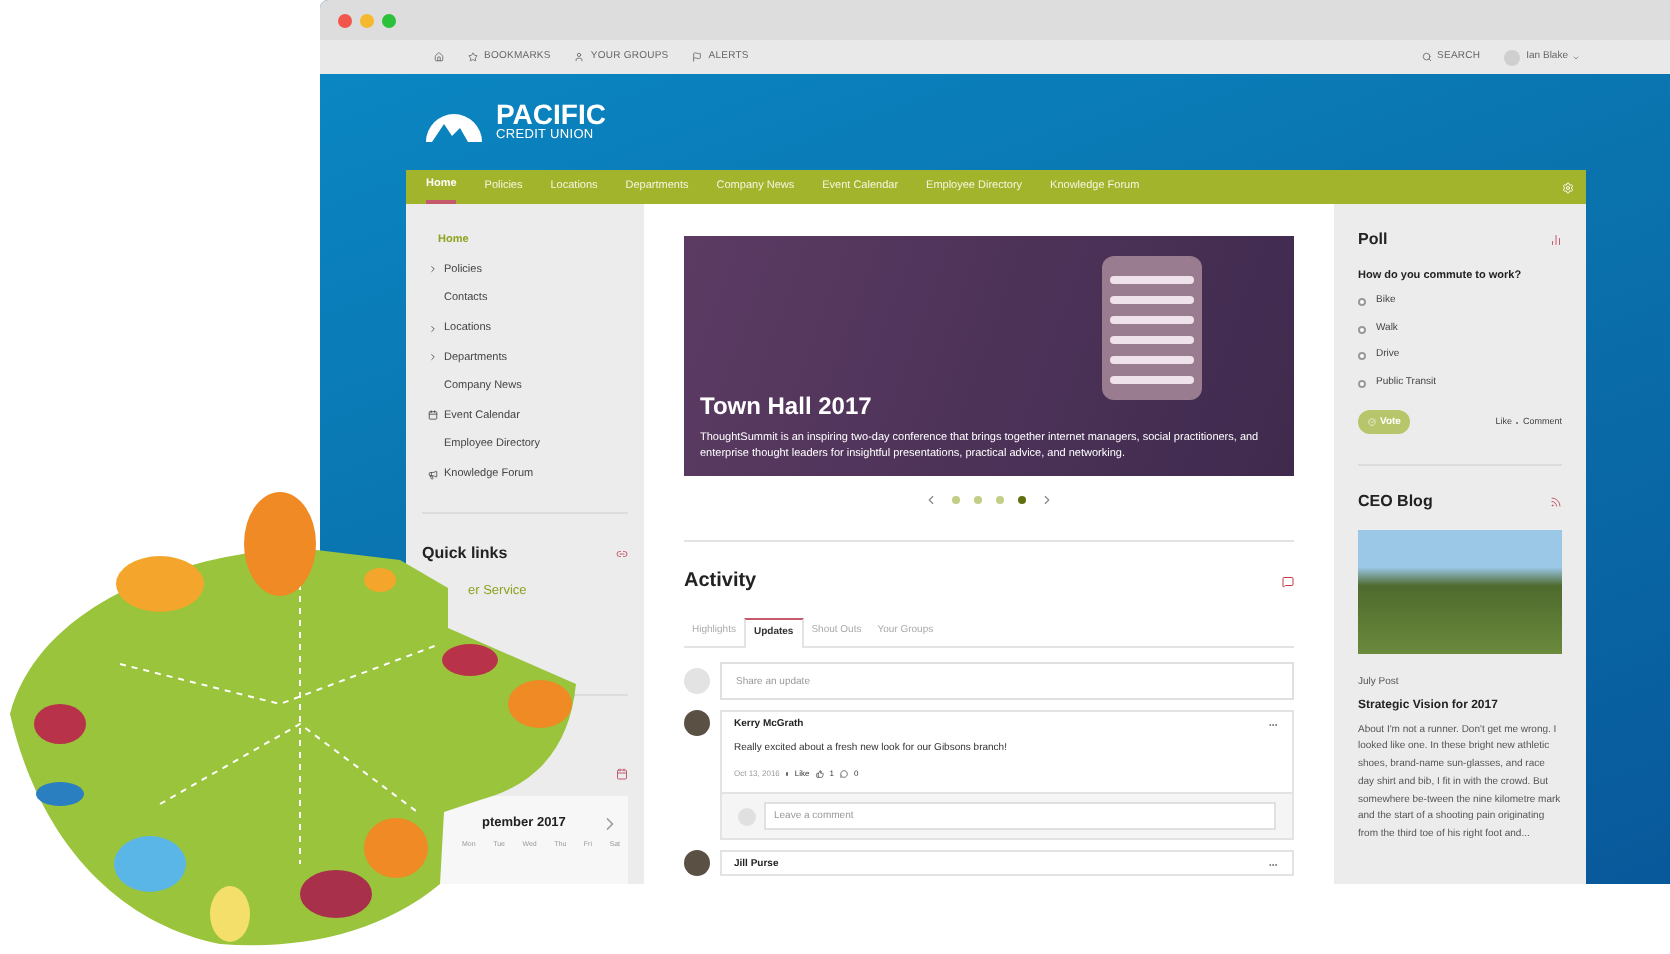 The height and width of the screenshot is (954, 1670). Describe the element at coordinates (1568, 187) in the screenshot. I see `settings-icon` at that location.